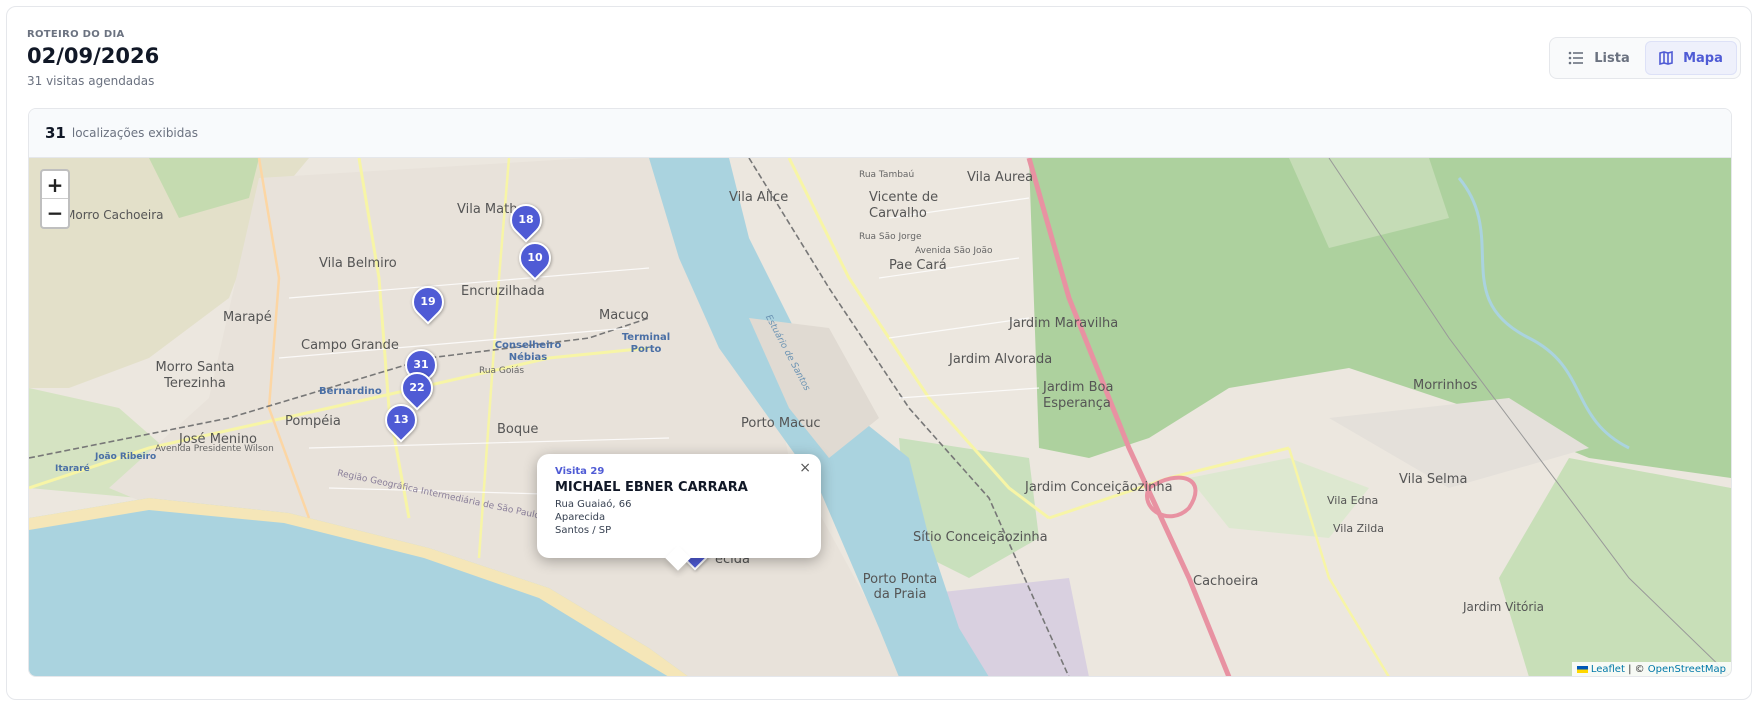 This screenshot has height=709, width=1758. I want to click on marker-number: 19, so click(428, 301).